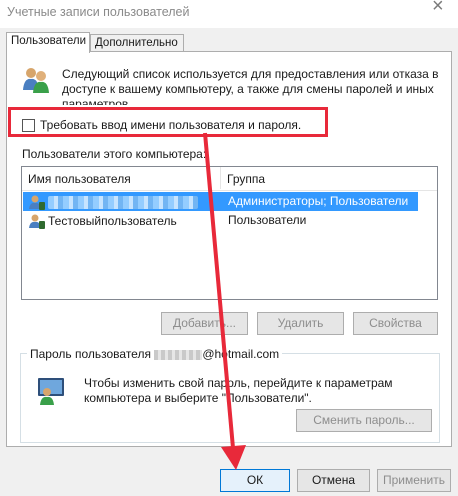 This screenshot has width=458, height=496. Describe the element at coordinates (98, 12) in the screenshot. I see `window-title: Учетные записи пользователей` at that location.